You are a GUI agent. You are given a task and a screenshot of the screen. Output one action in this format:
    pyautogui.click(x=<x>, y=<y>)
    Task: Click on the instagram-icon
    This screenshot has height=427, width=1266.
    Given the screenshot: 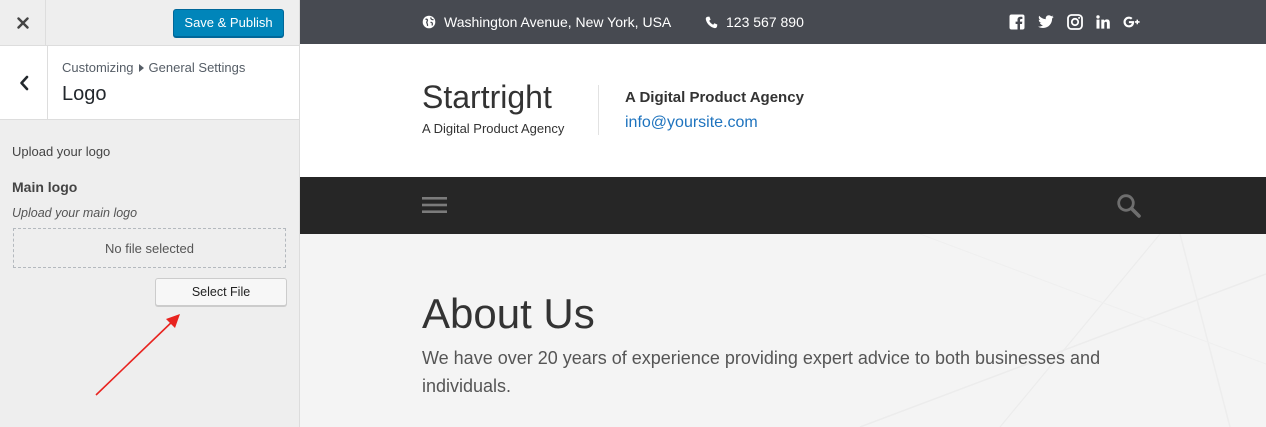 What is the action you would take?
    pyautogui.click(x=1075, y=22)
    